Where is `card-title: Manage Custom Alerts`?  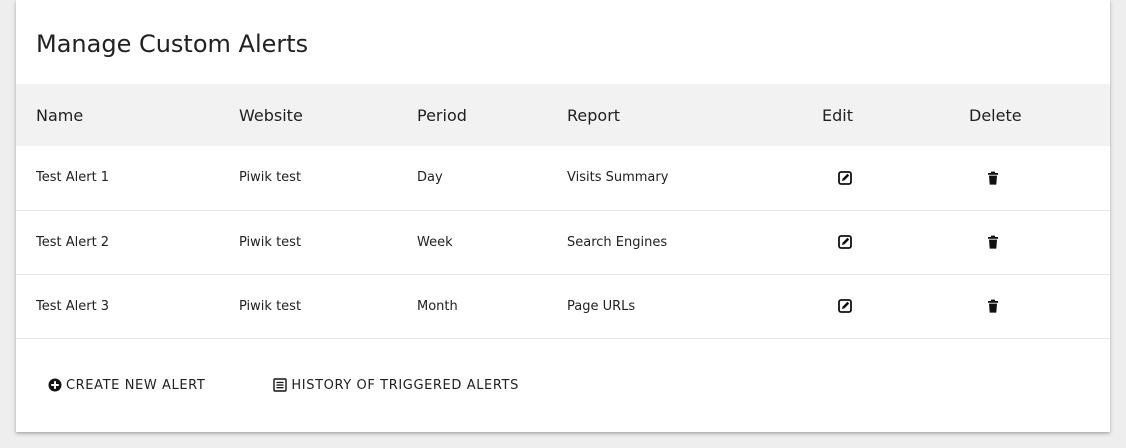
card-title: Manage Custom Alerts is located at coordinates (172, 44).